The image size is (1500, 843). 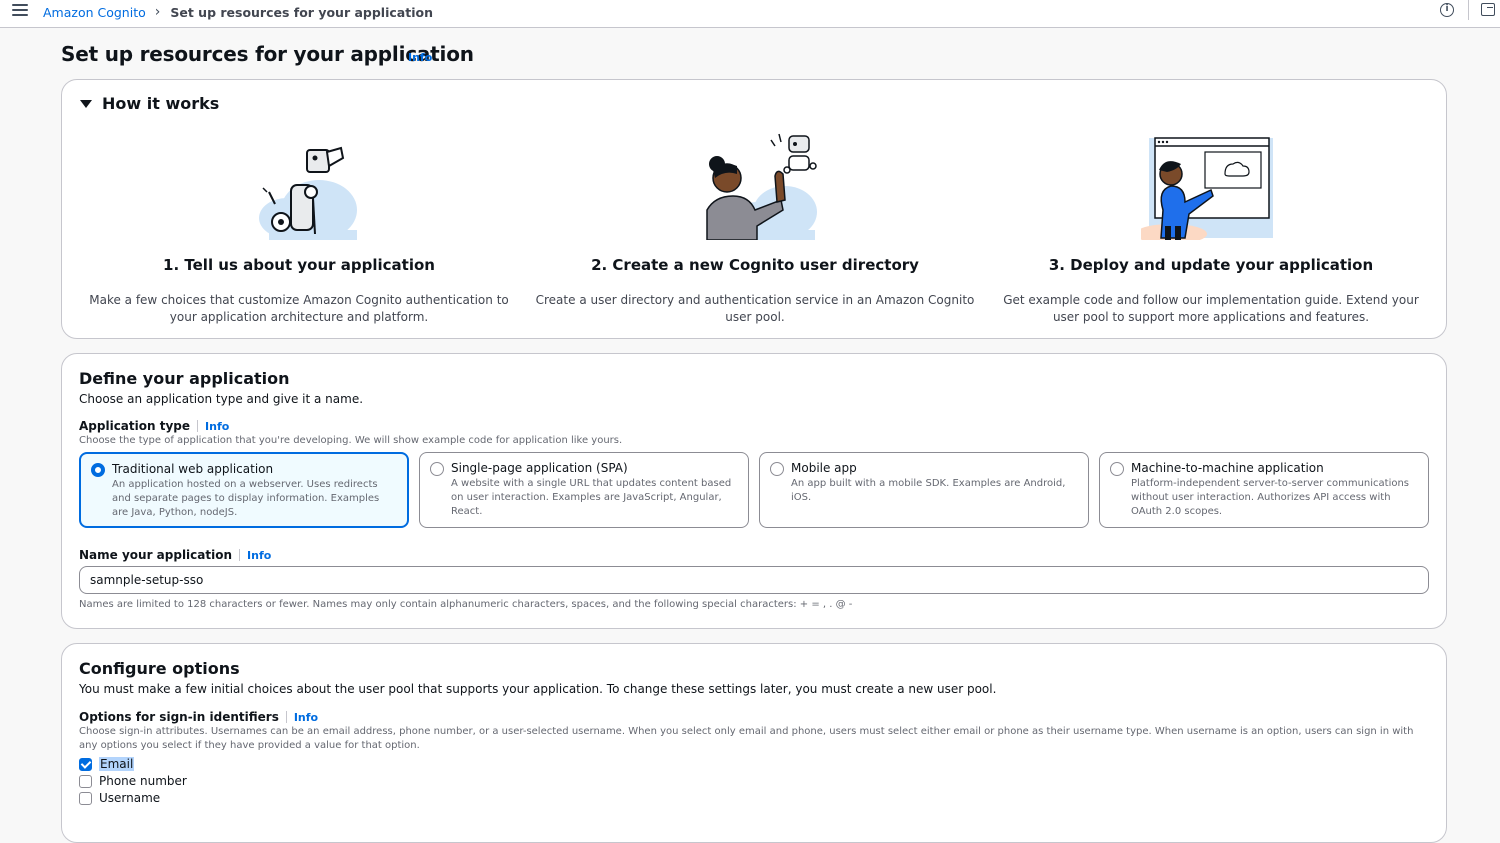 What do you see at coordinates (761, 186) in the screenshot?
I see `person-robot-illustration` at bounding box center [761, 186].